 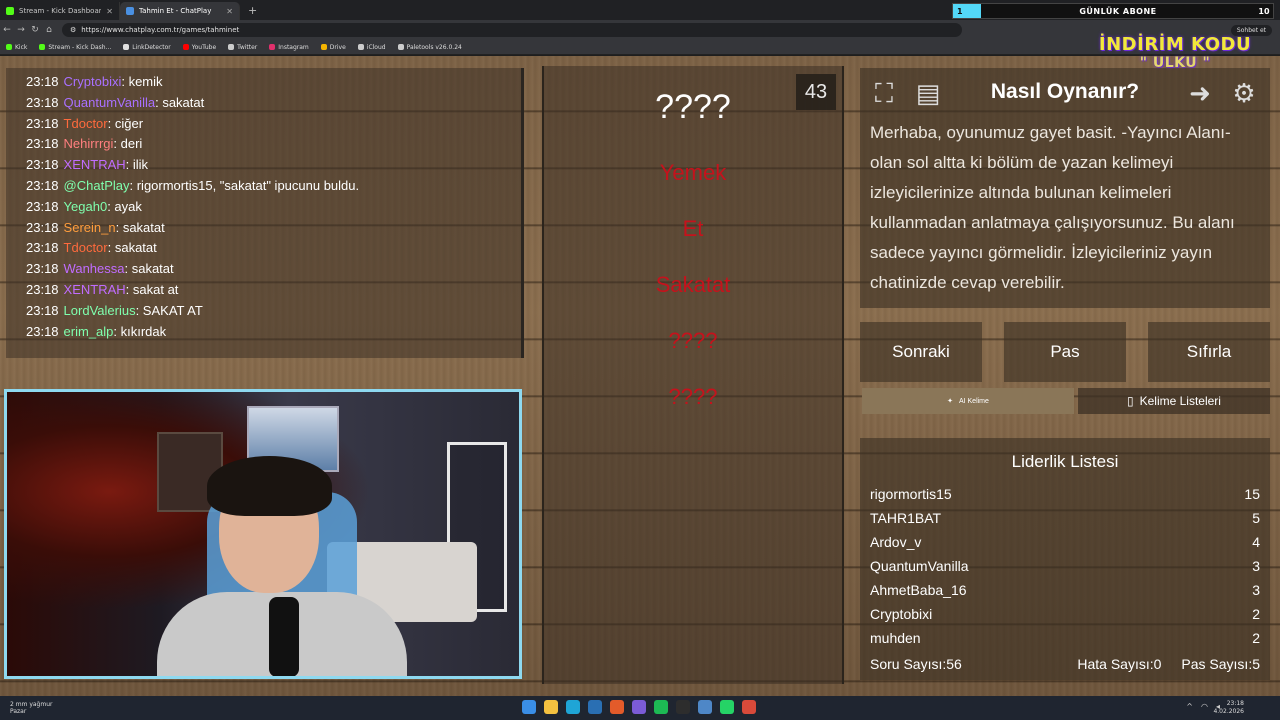 I want to click on leaderboard-name: muhden, so click(x=895, y=638).